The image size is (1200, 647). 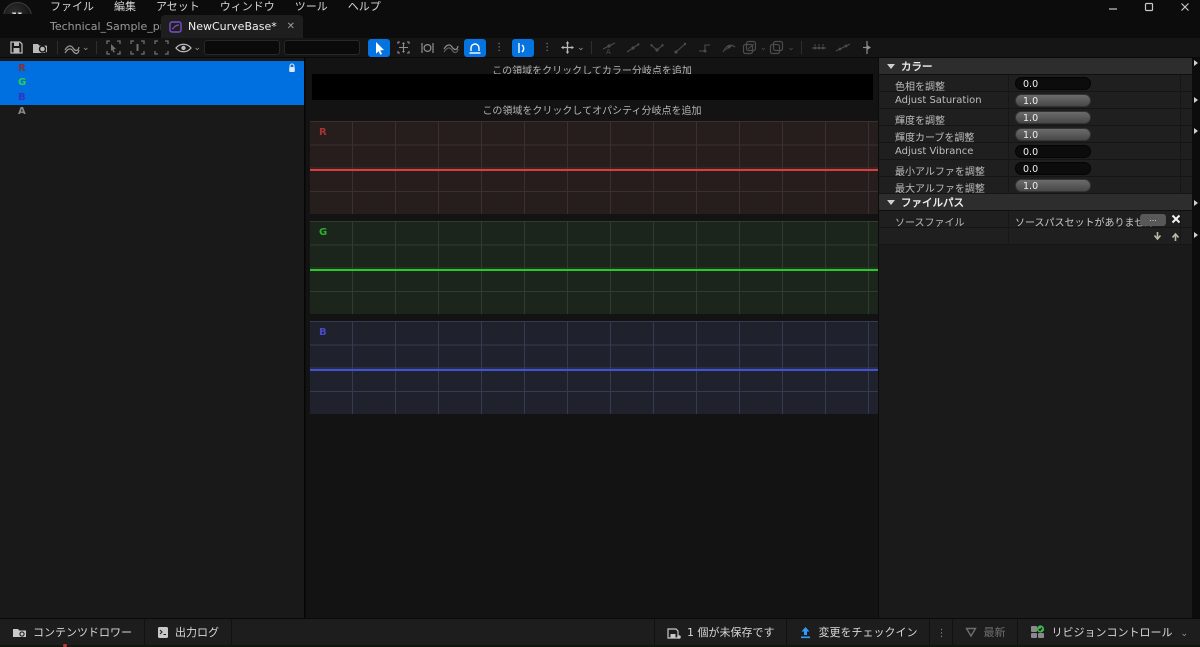 I want to click on detail-row-saturation: Adjust Saturation 1.0, so click(x=1035, y=100).